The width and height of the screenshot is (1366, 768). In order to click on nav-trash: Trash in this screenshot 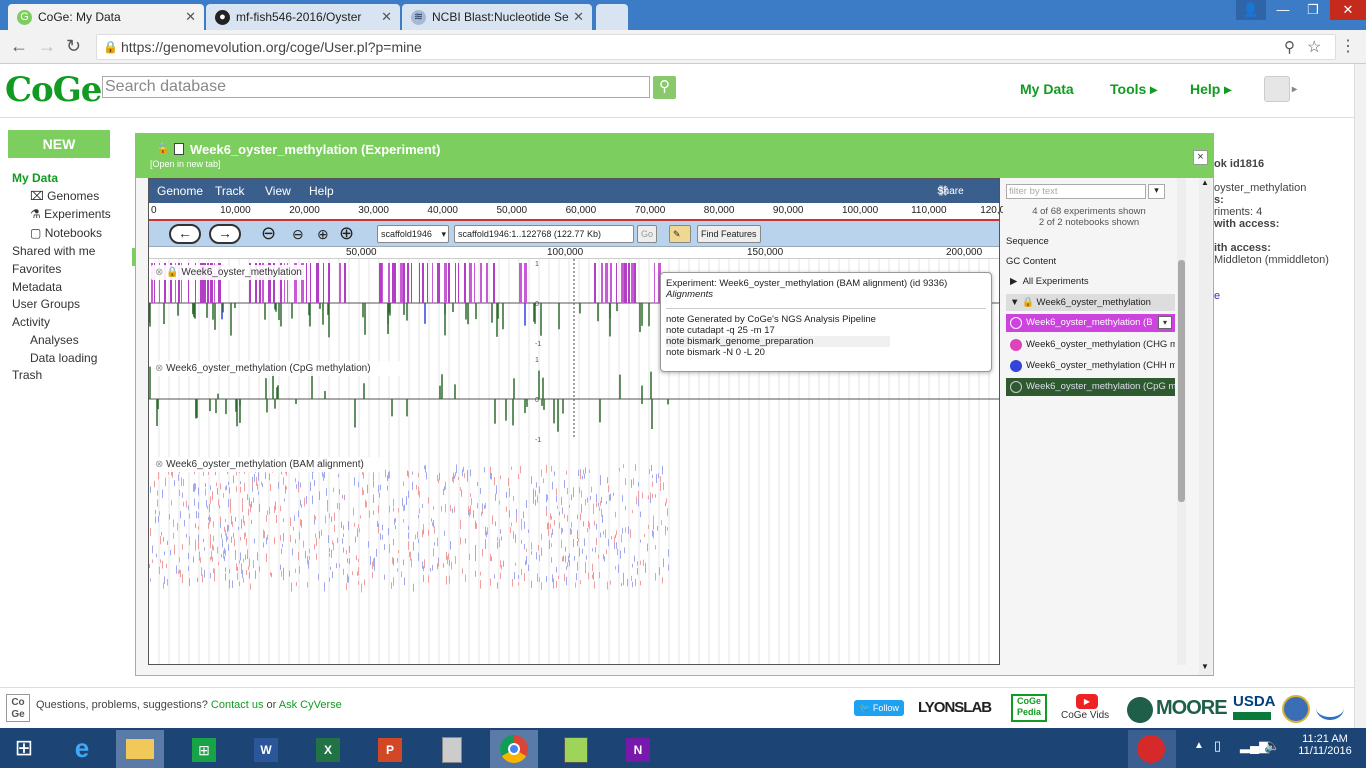, I will do `click(27, 375)`.